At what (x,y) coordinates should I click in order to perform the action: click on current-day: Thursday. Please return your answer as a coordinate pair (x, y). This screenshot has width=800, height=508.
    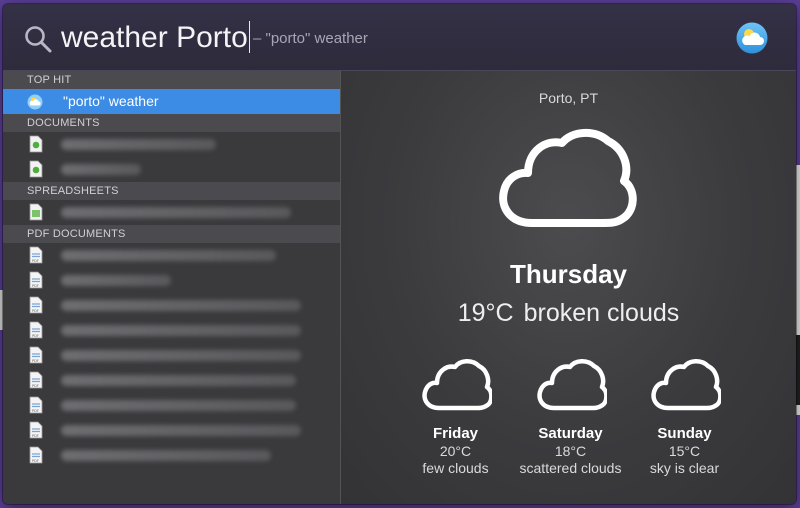
    Looking at the image, I should click on (568, 274).